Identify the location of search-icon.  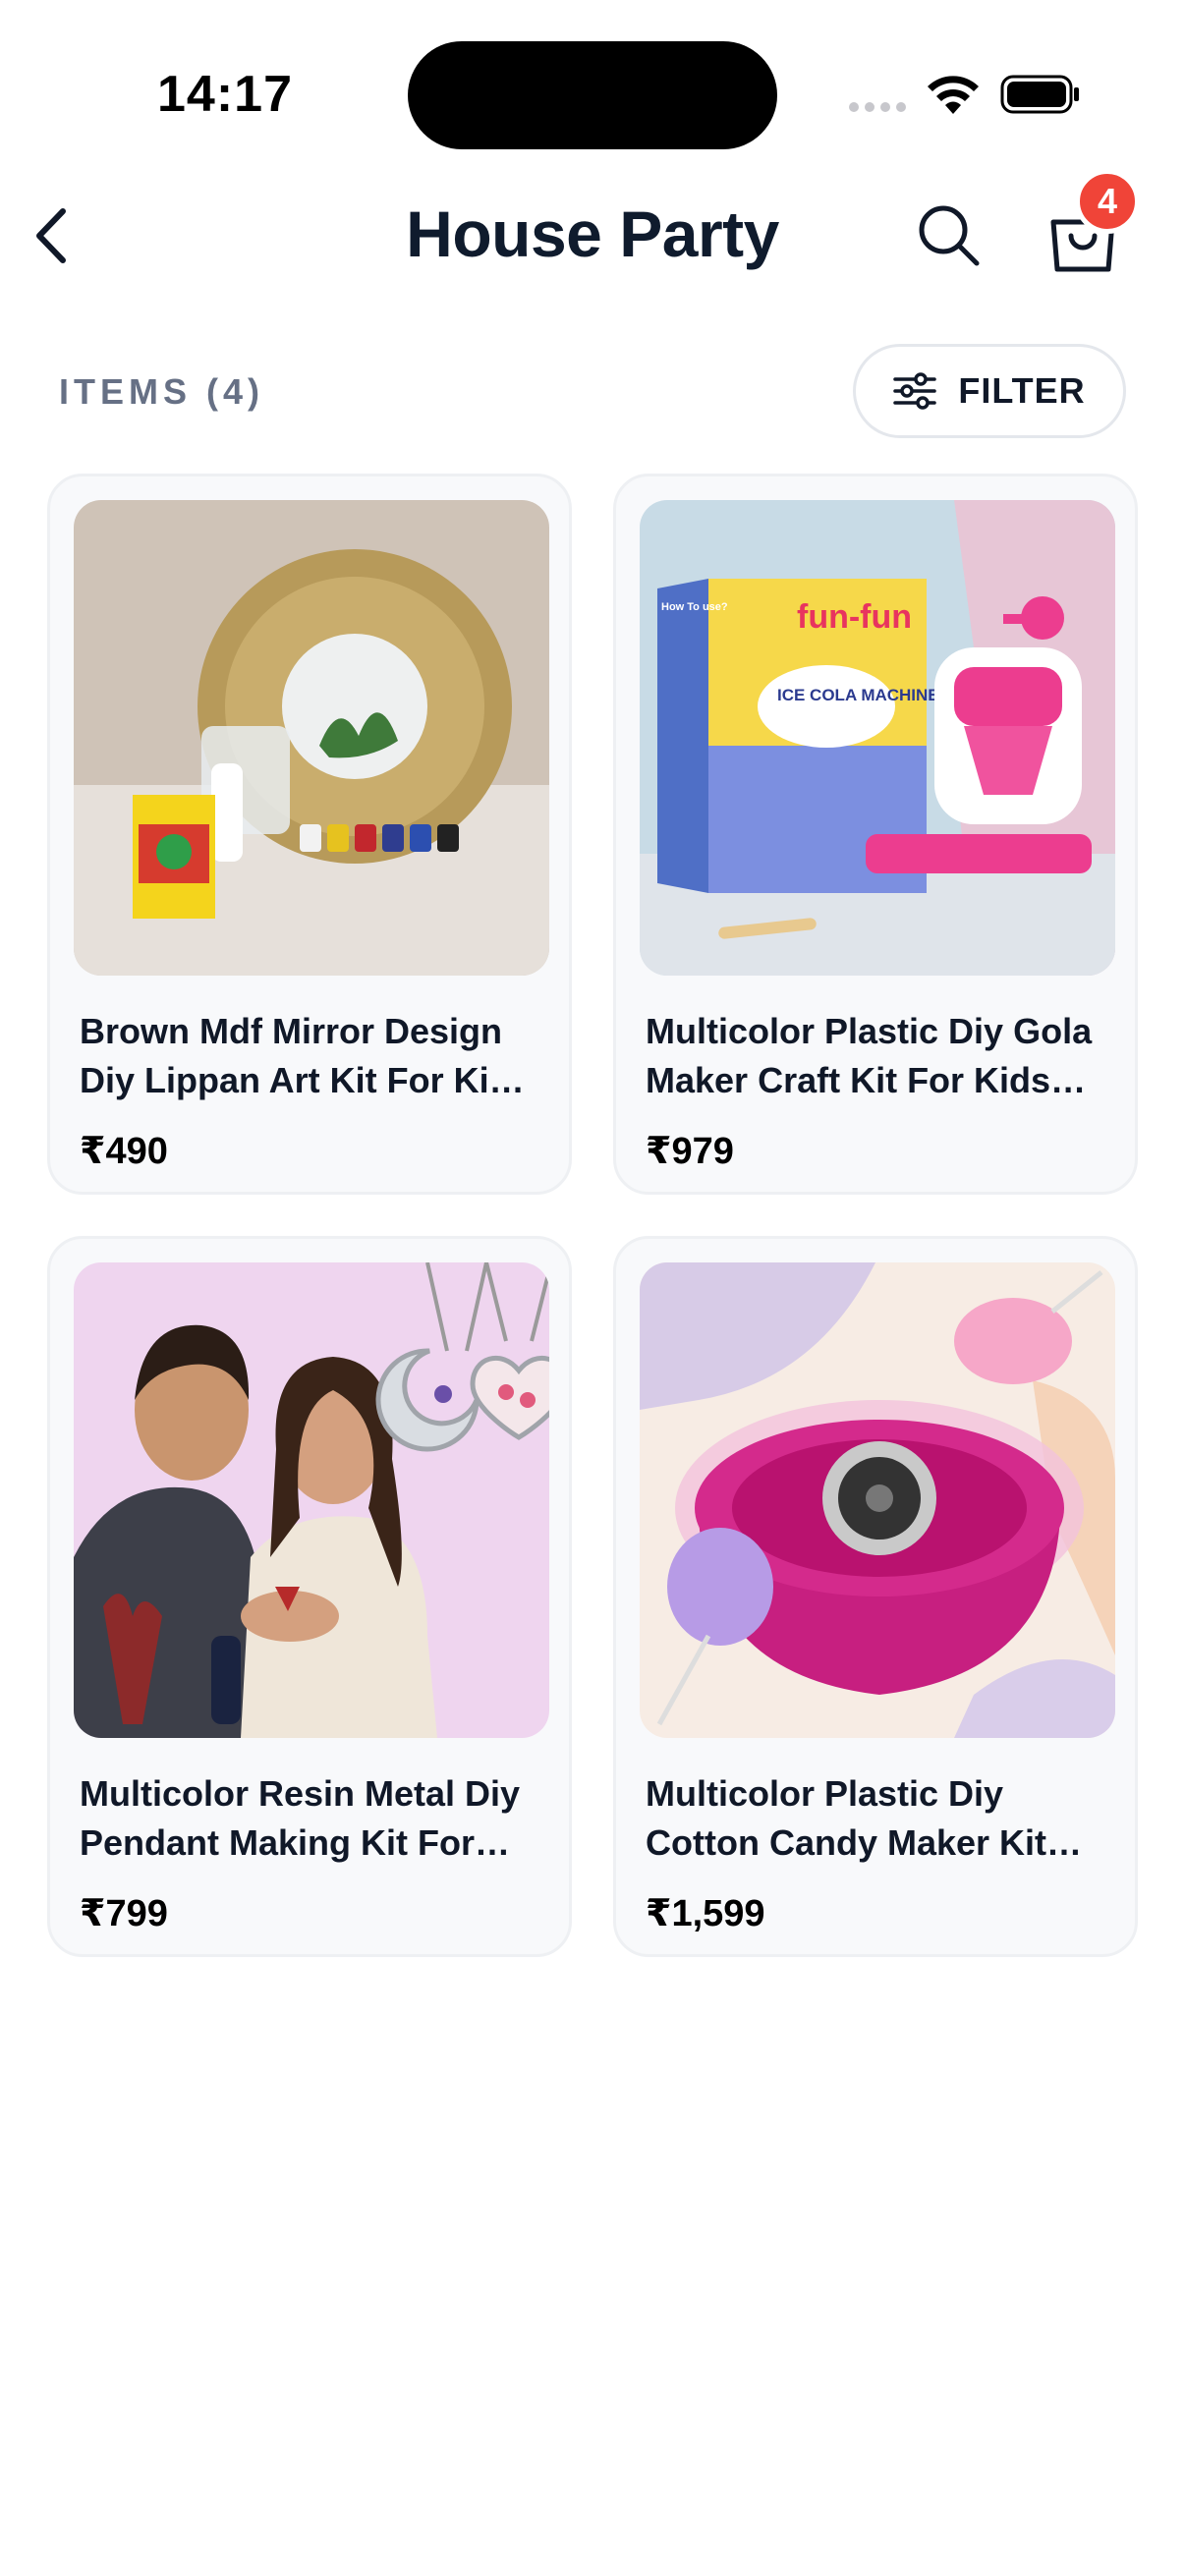
(949, 235).